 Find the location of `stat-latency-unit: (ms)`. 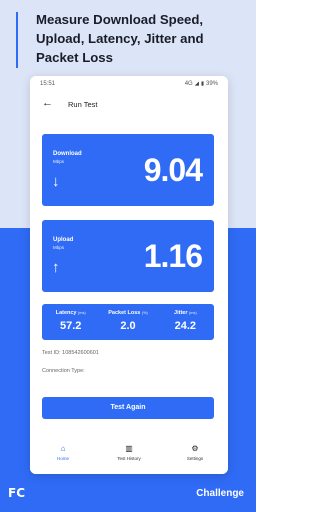

stat-latency-unit: (ms) is located at coordinates (82, 313).